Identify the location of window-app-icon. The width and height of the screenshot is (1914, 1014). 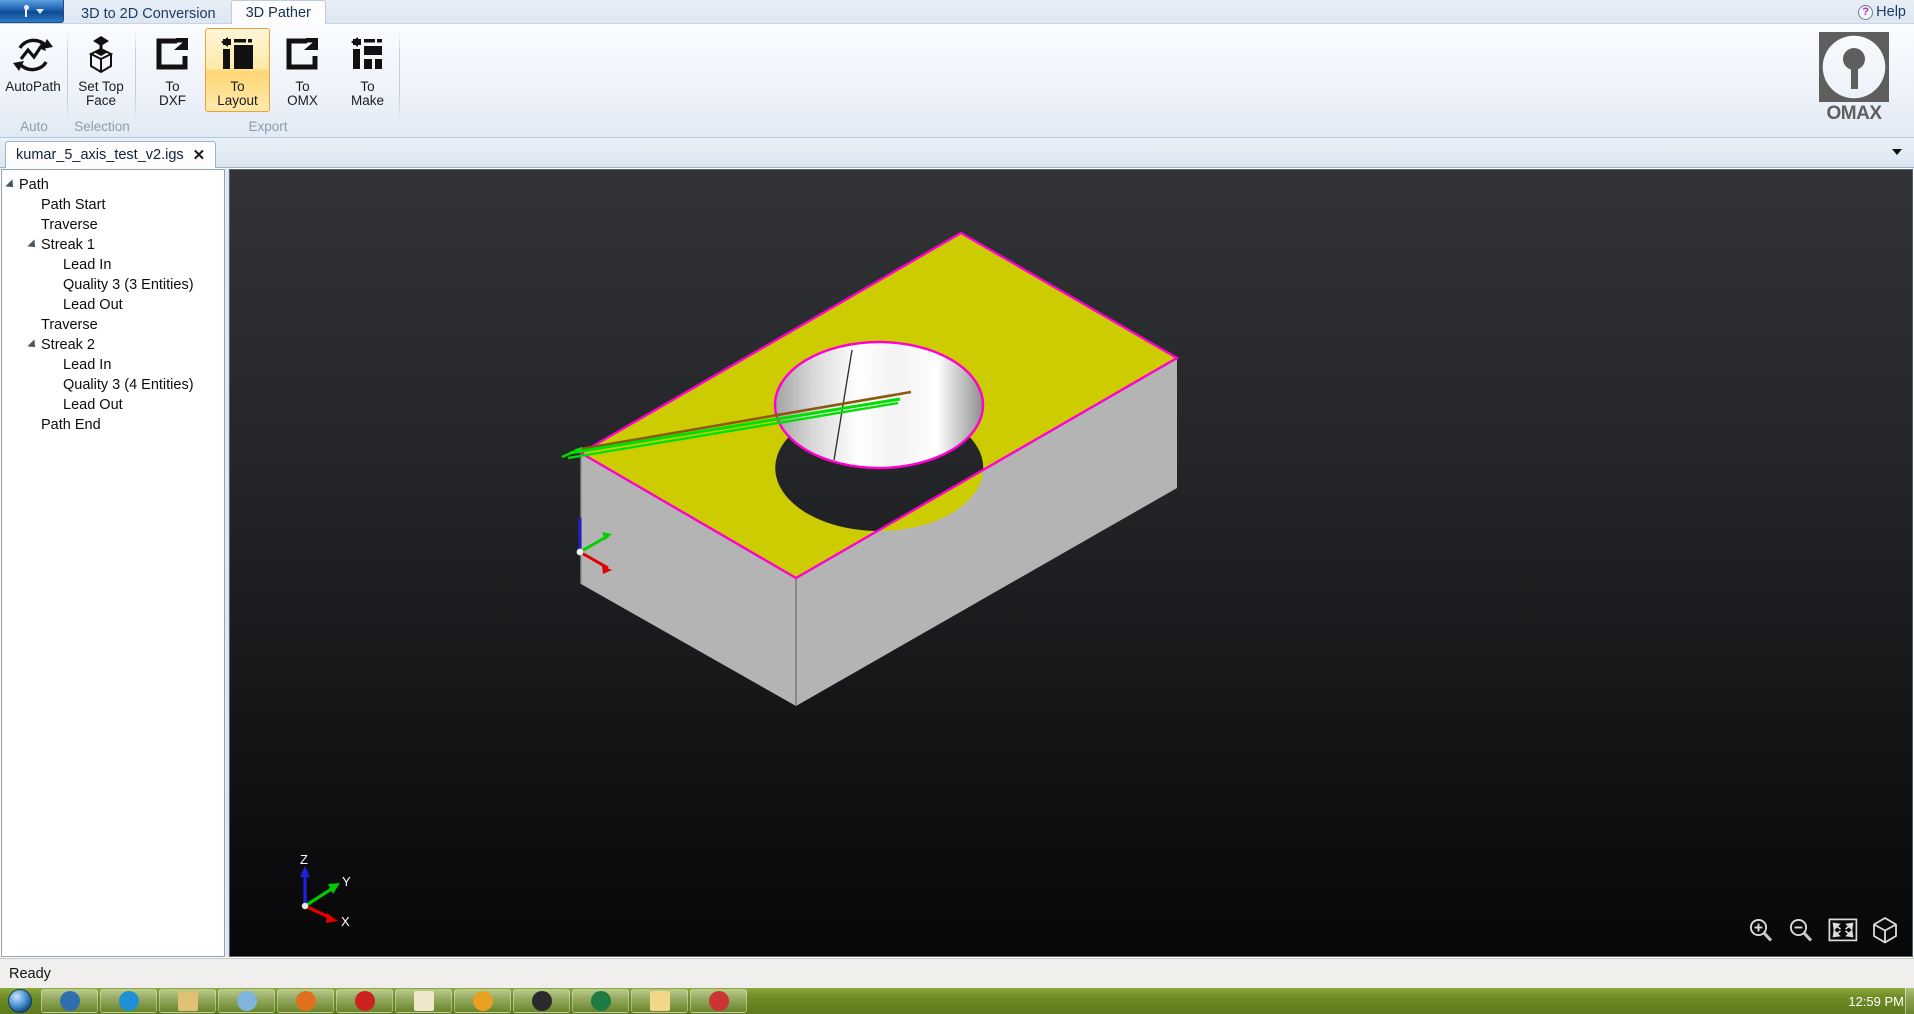
(246, 1001).